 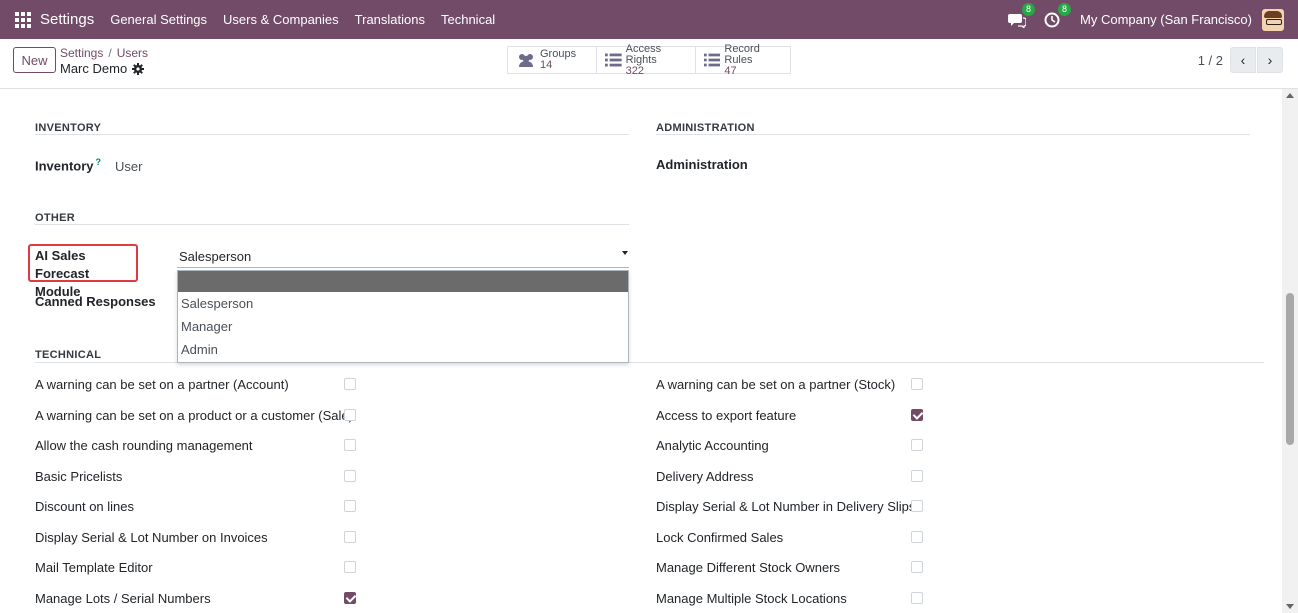 I want to click on groups-smart-button: Groups 14, so click(x=552, y=60).